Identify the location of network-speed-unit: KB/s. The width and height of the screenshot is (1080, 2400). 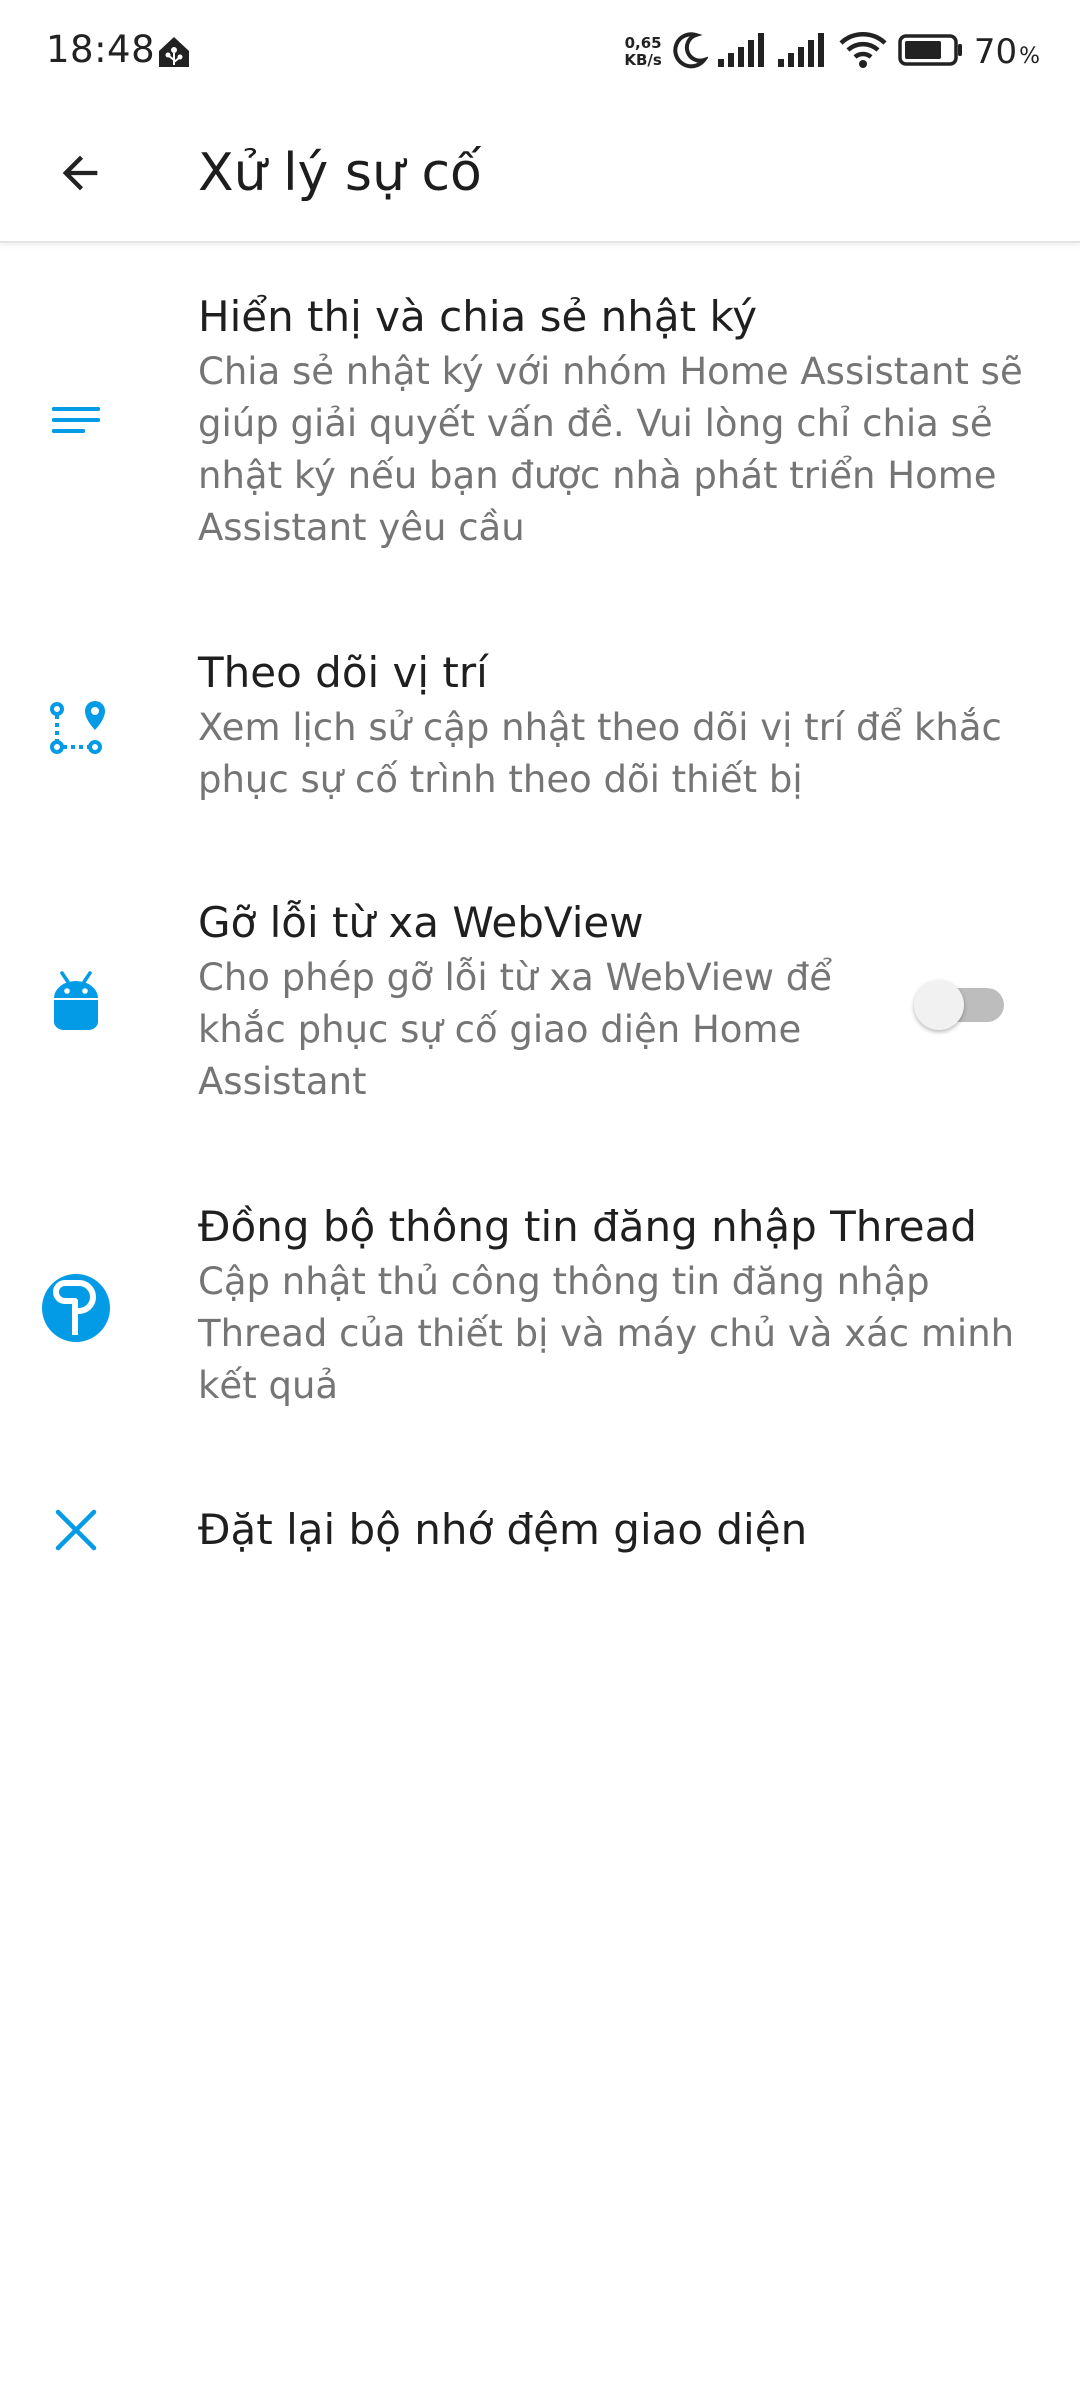
(643, 60).